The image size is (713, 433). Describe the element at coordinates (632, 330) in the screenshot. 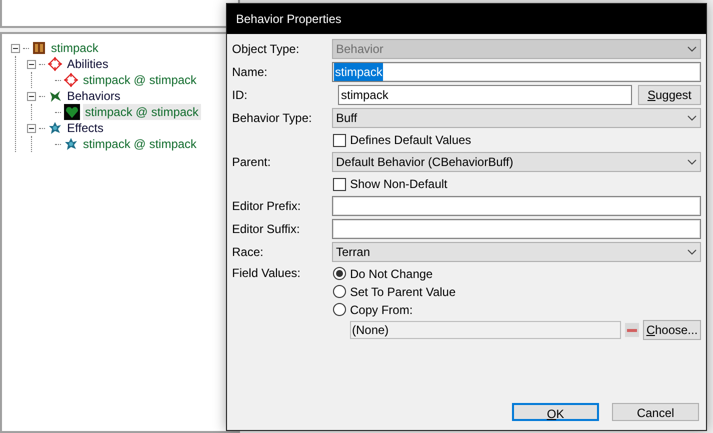

I see `clear-icon` at that location.